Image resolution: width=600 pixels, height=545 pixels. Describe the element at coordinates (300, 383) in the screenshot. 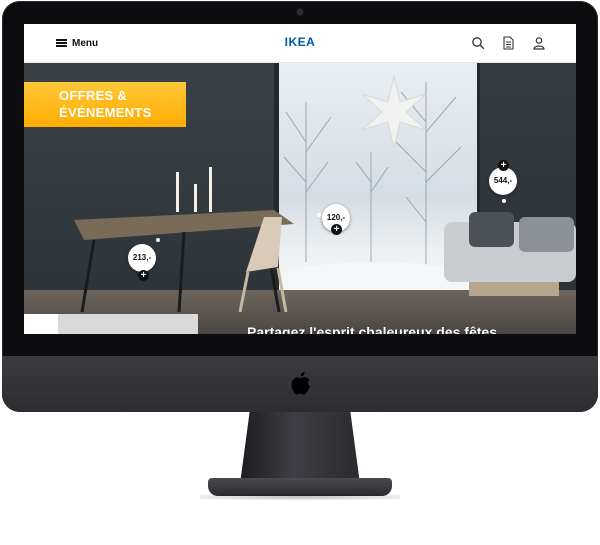

I see `apple-logo-icon` at that location.